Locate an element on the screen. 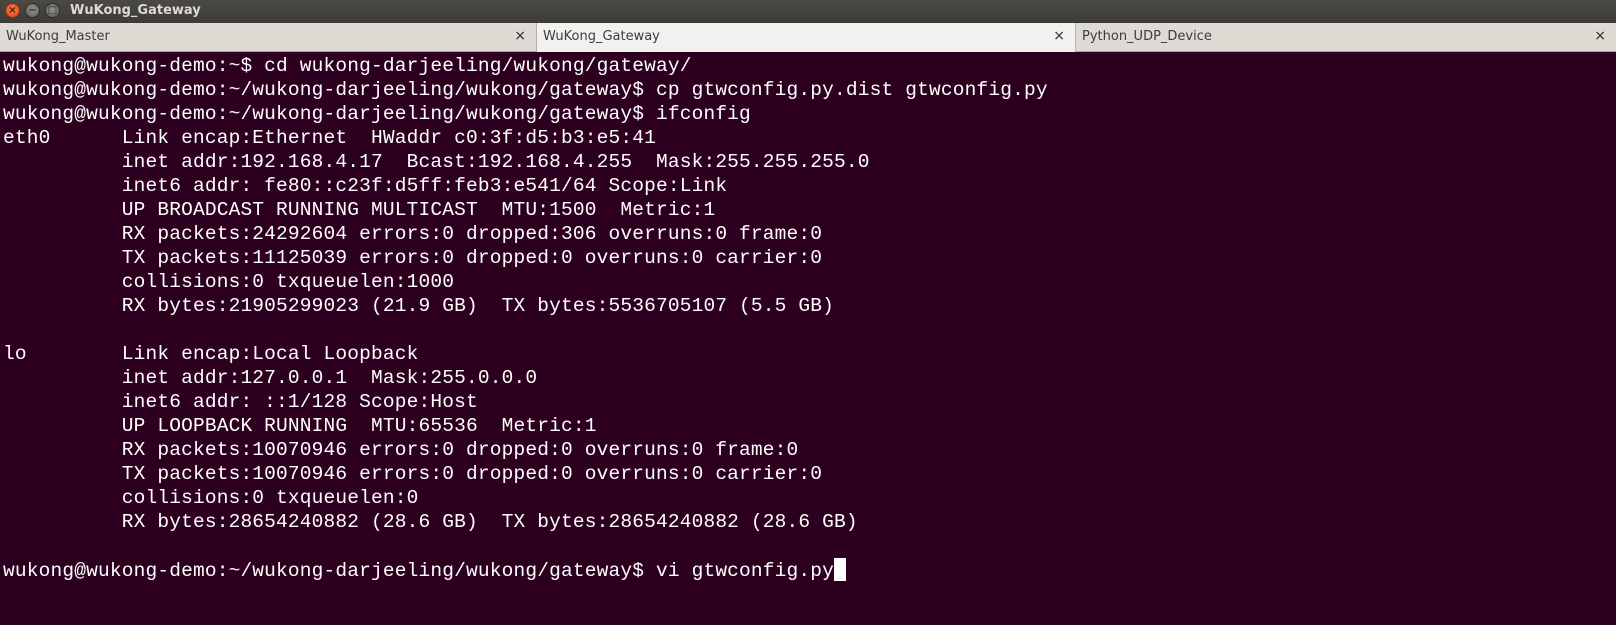 The image size is (1616, 625). tab-python-udp-device: Python_UDP_Device × is located at coordinates (1346, 37).